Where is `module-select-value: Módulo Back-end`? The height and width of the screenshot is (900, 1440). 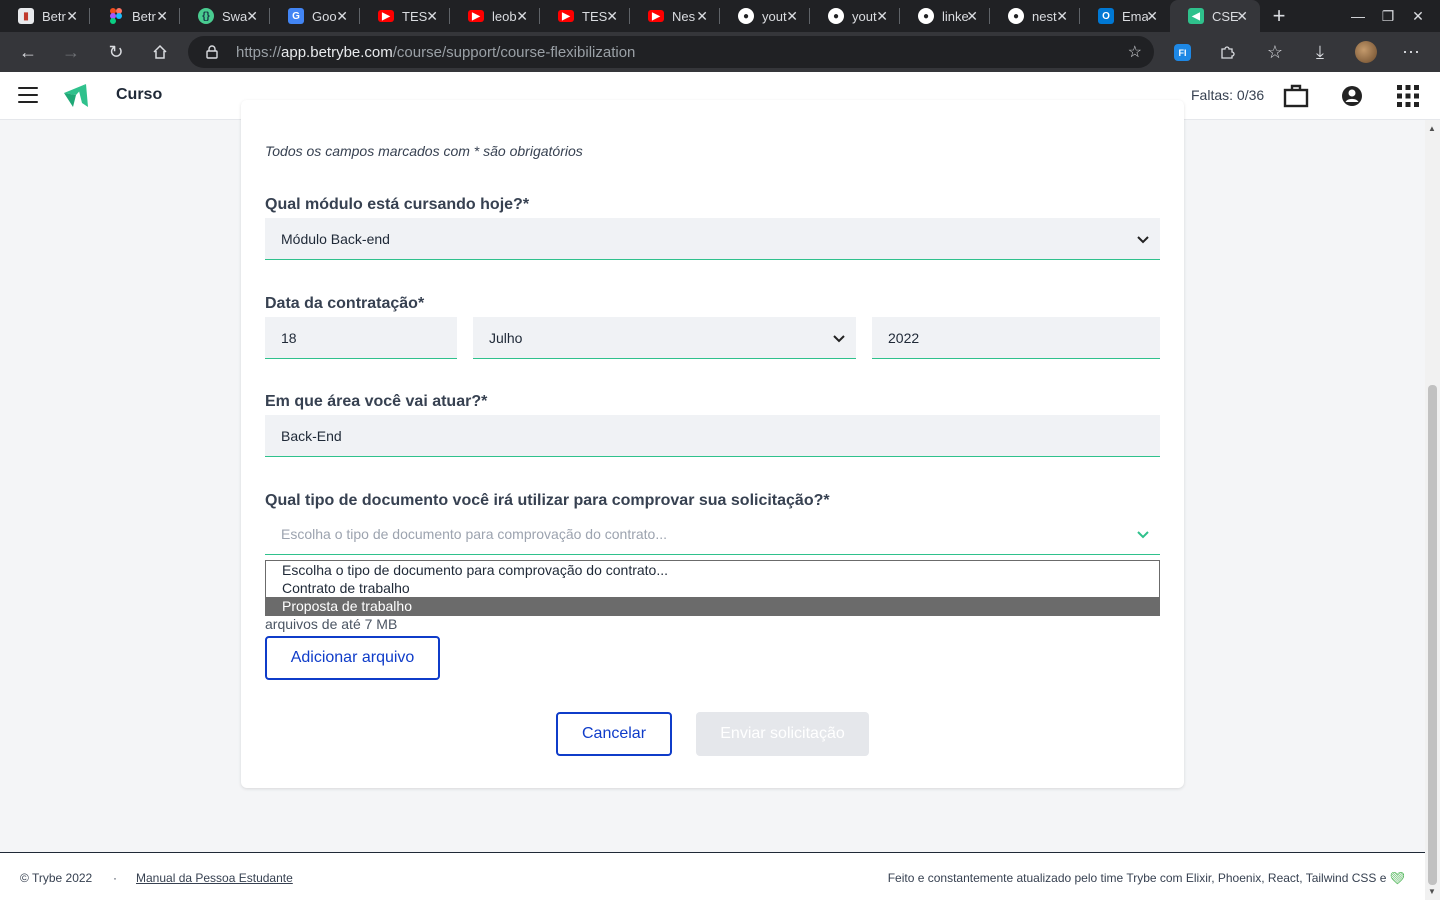 module-select-value: Módulo Back-end is located at coordinates (335, 238).